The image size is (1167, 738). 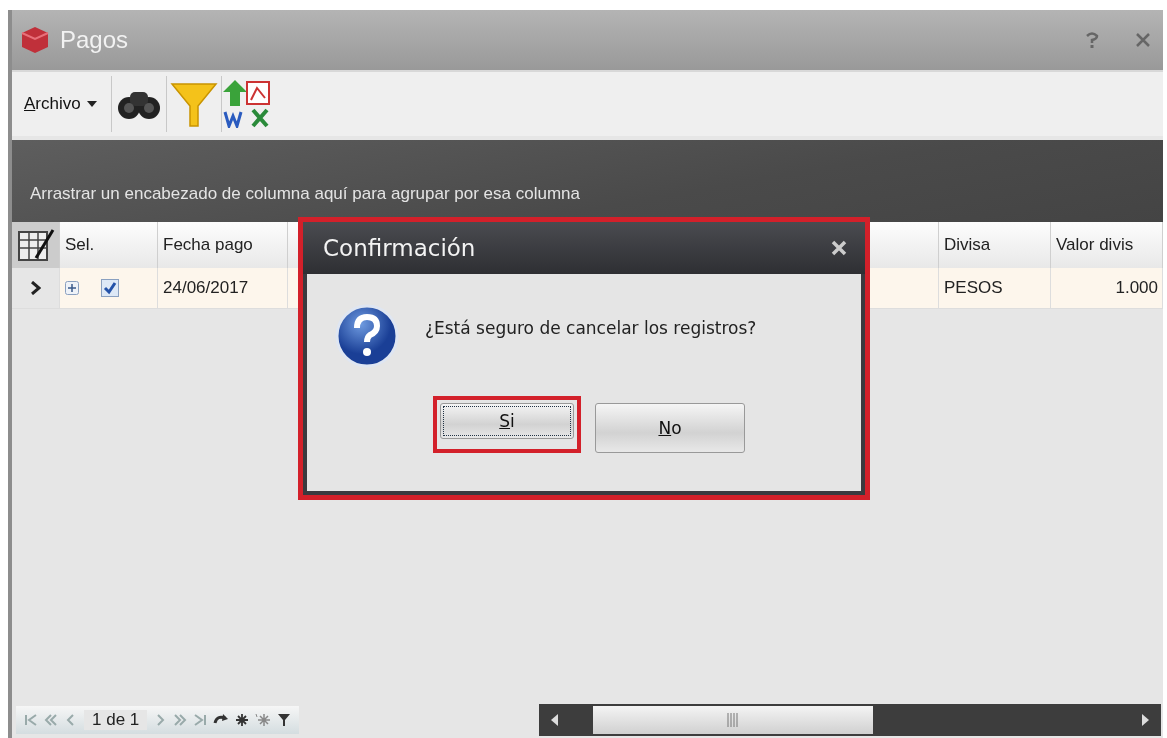 What do you see at coordinates (72, 288) in the screenshot?
I see `expand-icon` at bounding box center [72, 288].